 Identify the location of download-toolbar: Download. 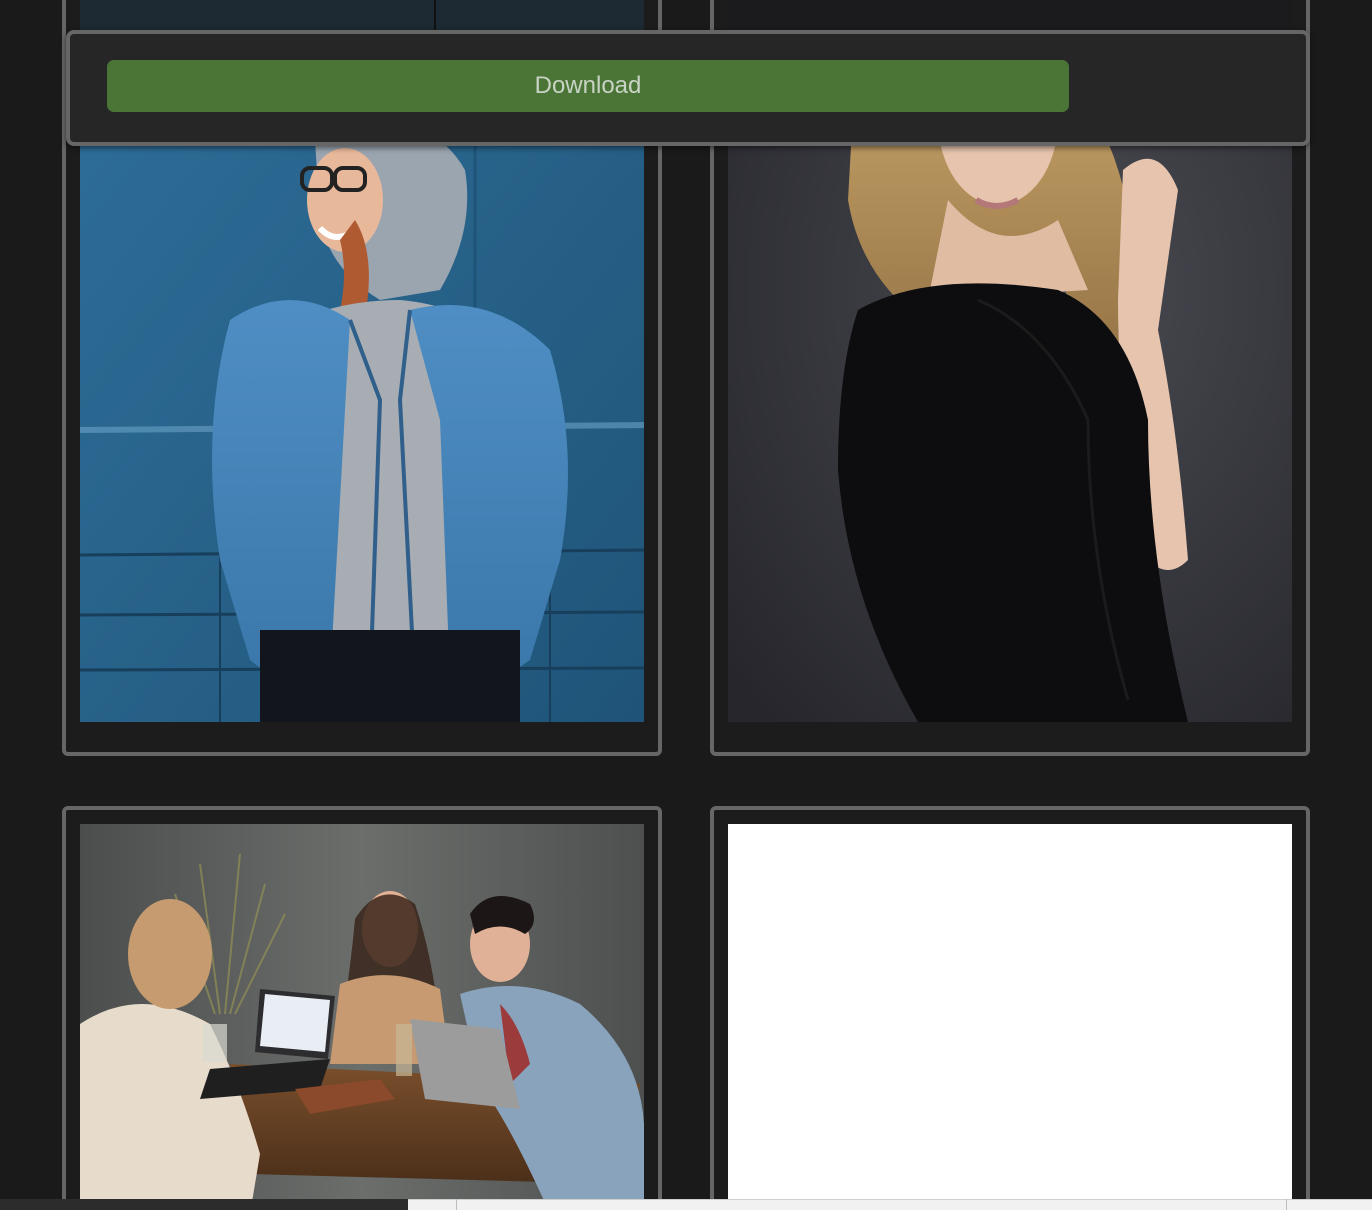
(688, 88).